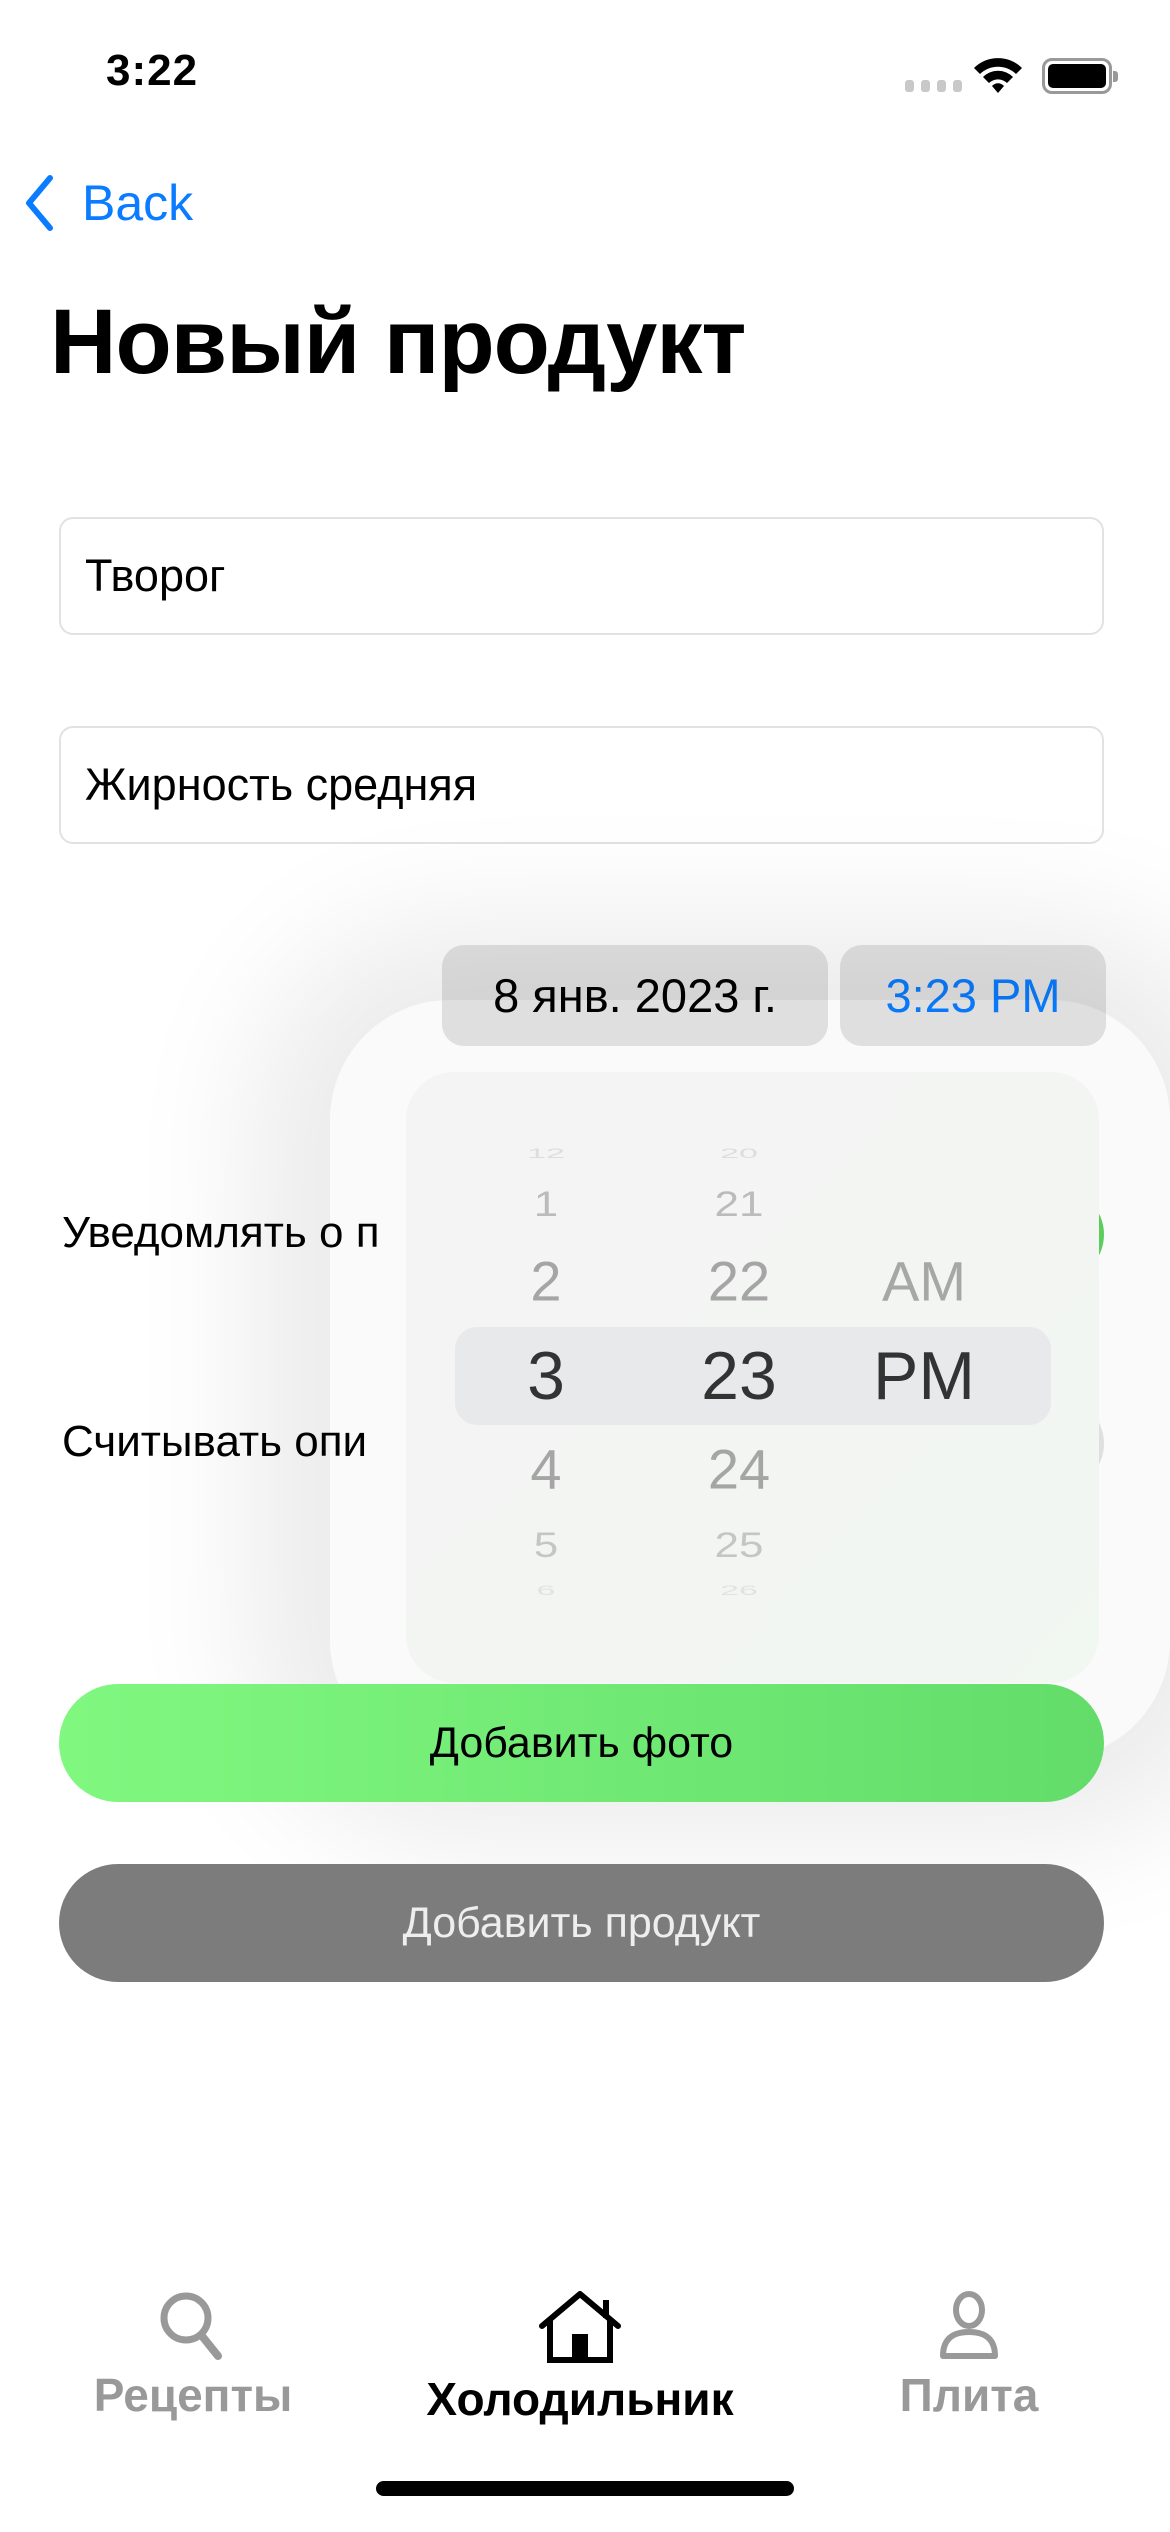 Image resolution: width=1170 pixels, height=2532 pixels. Describe the element at coordinates (969, 2325) in the screenshot. I see `person-icon` at that location.